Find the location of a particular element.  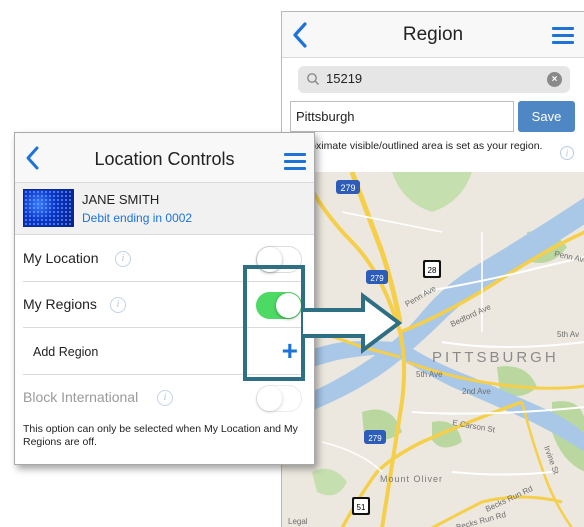

save-button: Save is located at coordinates (546, 116).